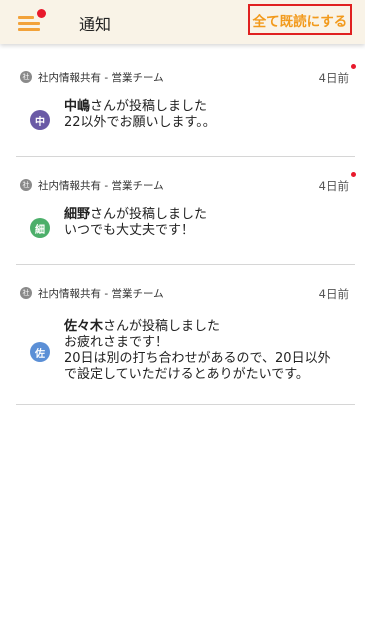 The height and width of the screenshot is (630, 365). I want to click on menu-button, so click(31, 22).